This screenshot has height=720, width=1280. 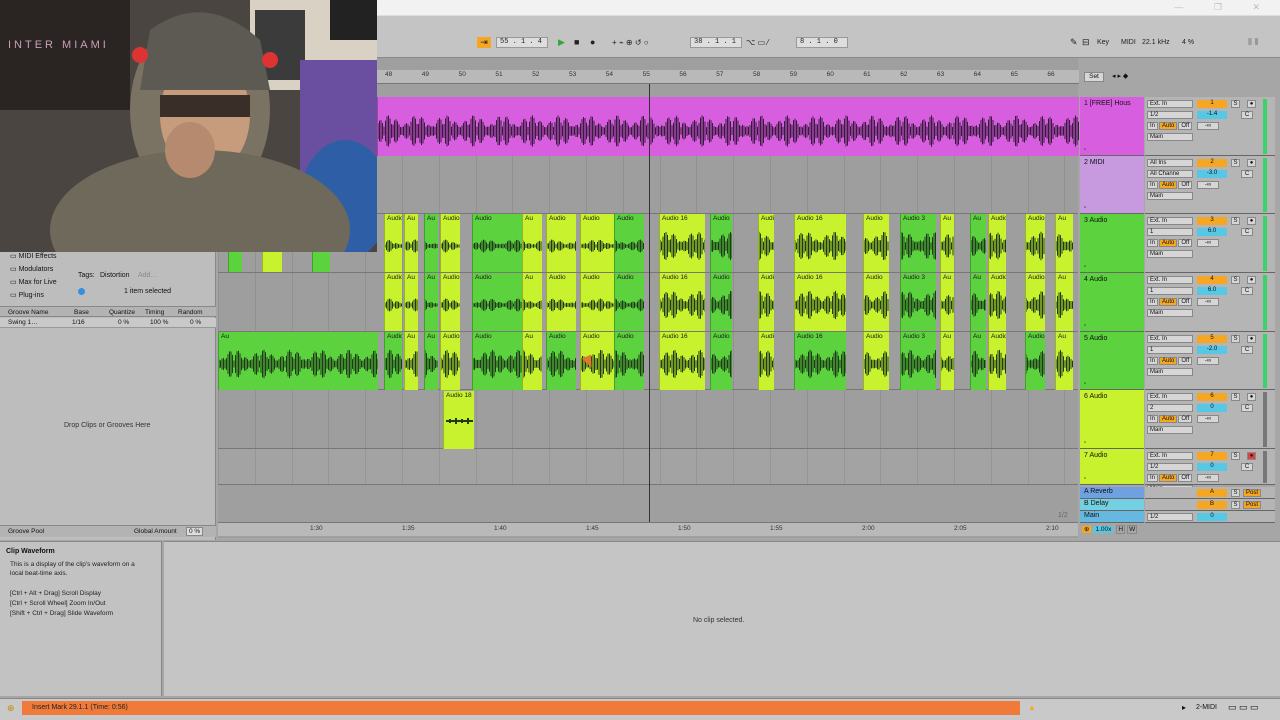 What do you see at coordinates (1112, 493) in the screenshot?
I see `return-header-0: A Reverb` at bounding box center [1112, 493].